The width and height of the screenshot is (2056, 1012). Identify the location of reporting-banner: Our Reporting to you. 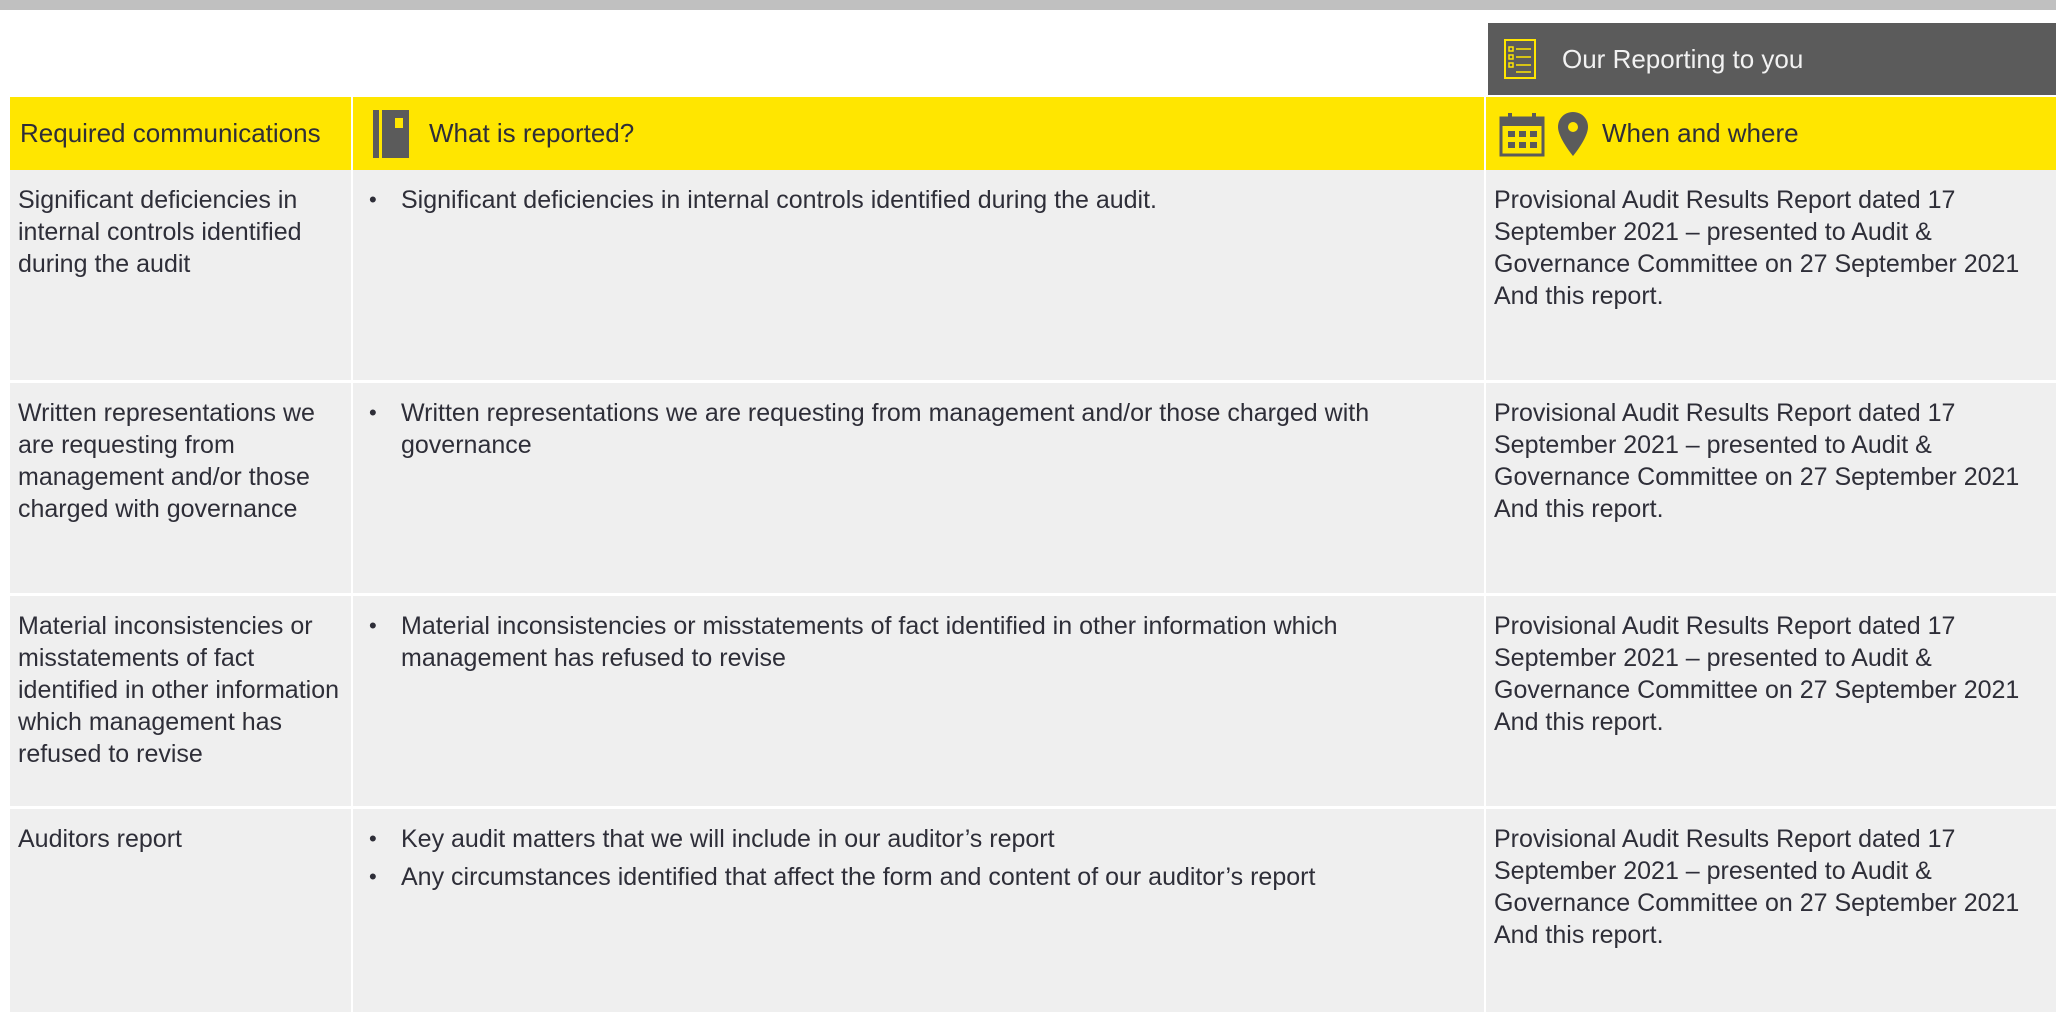
(1772, 59).